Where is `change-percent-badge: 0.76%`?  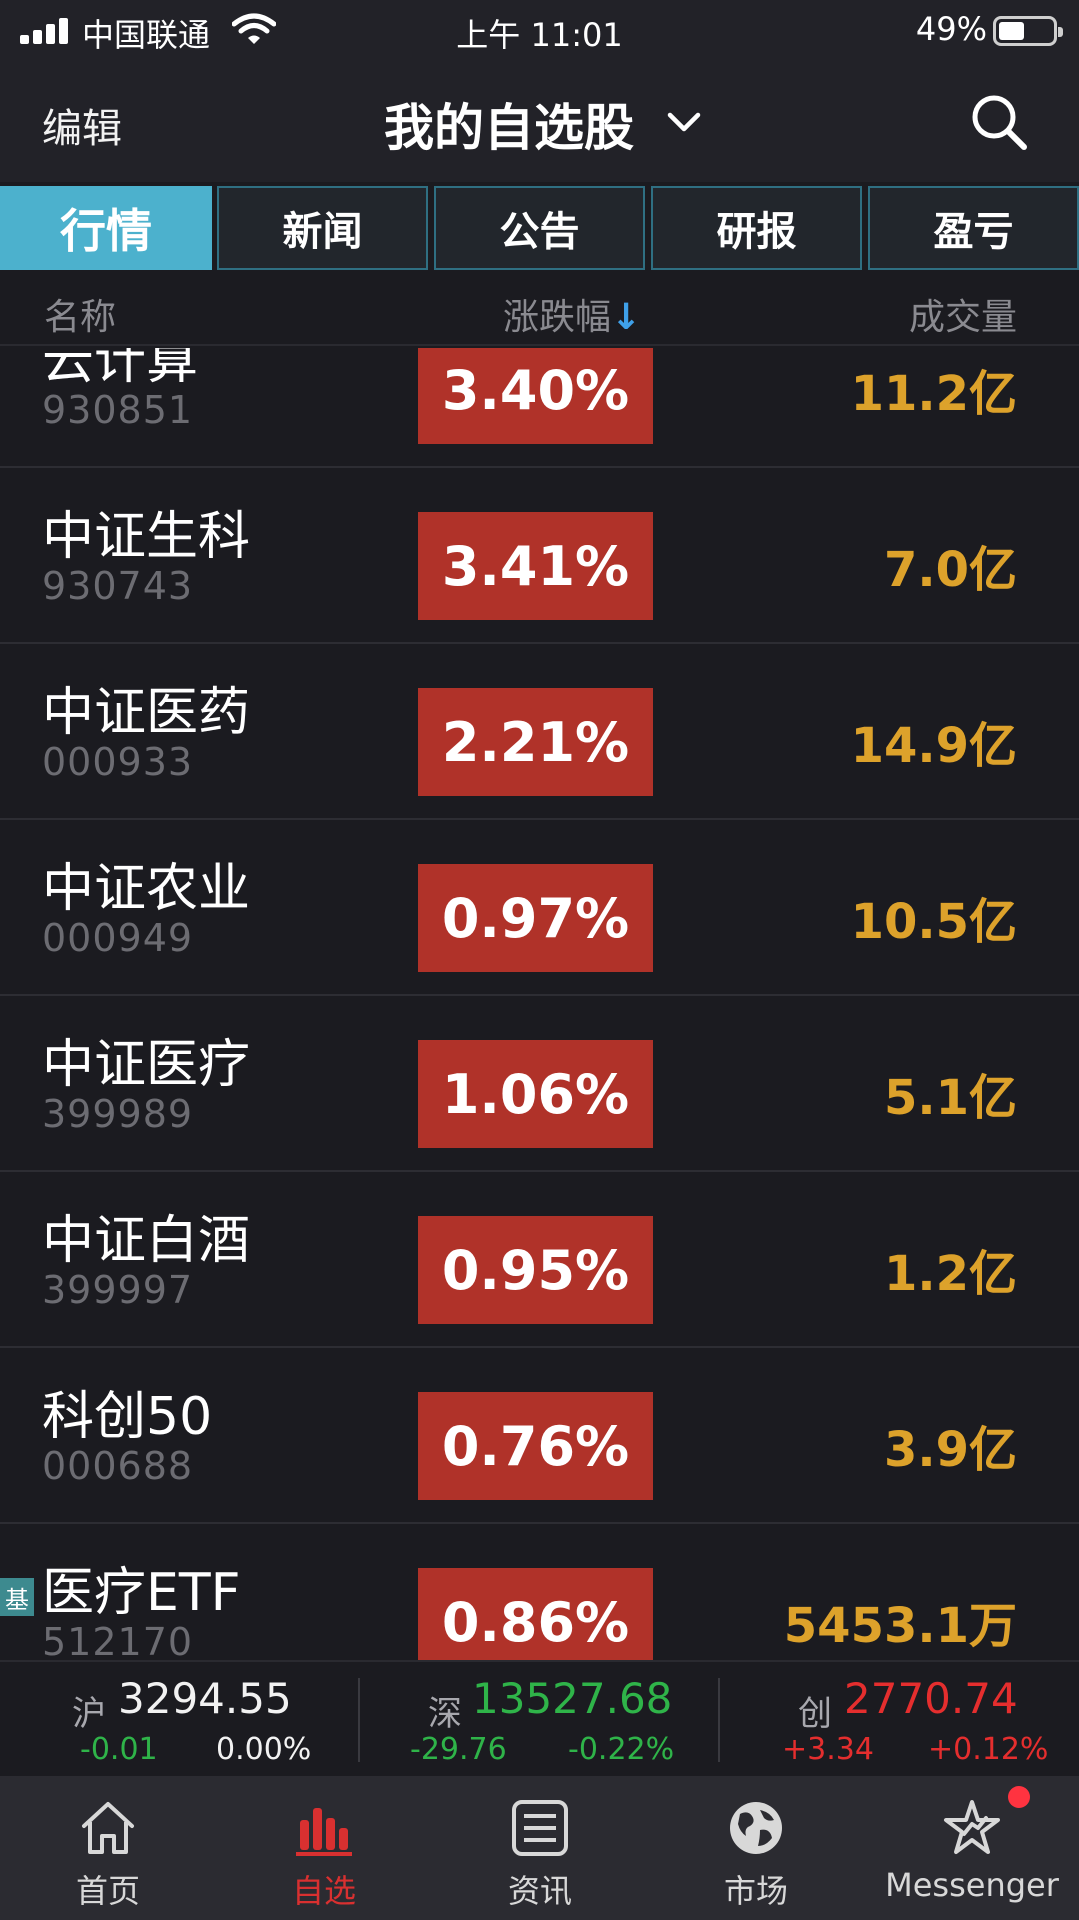 change-percent-badge: 0.76% is located at coordinates (535, 1446).